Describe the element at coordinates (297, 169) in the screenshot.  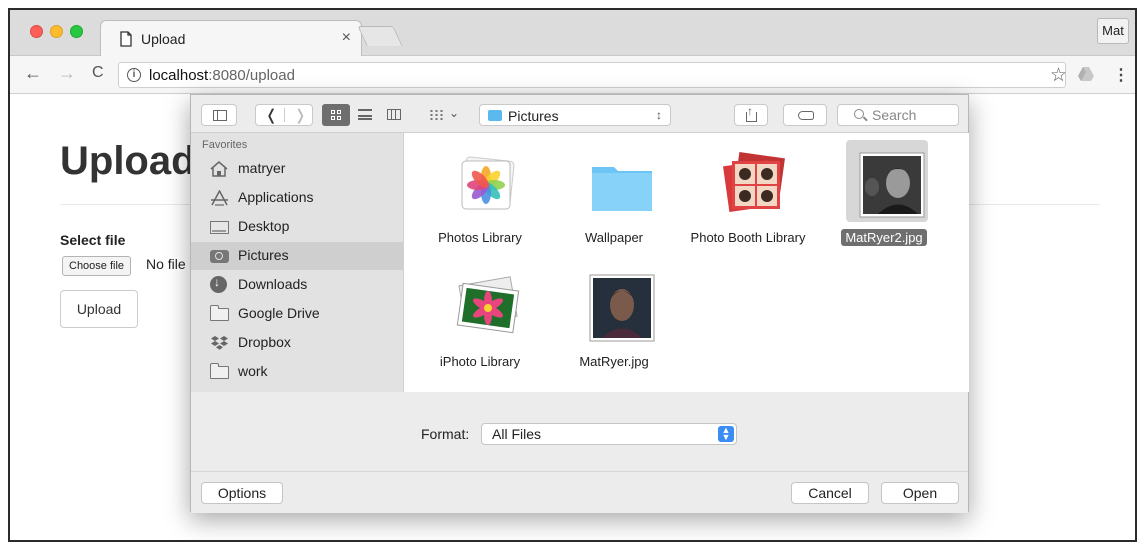
I see `sidebar-item-matryer: matryer` at that location.